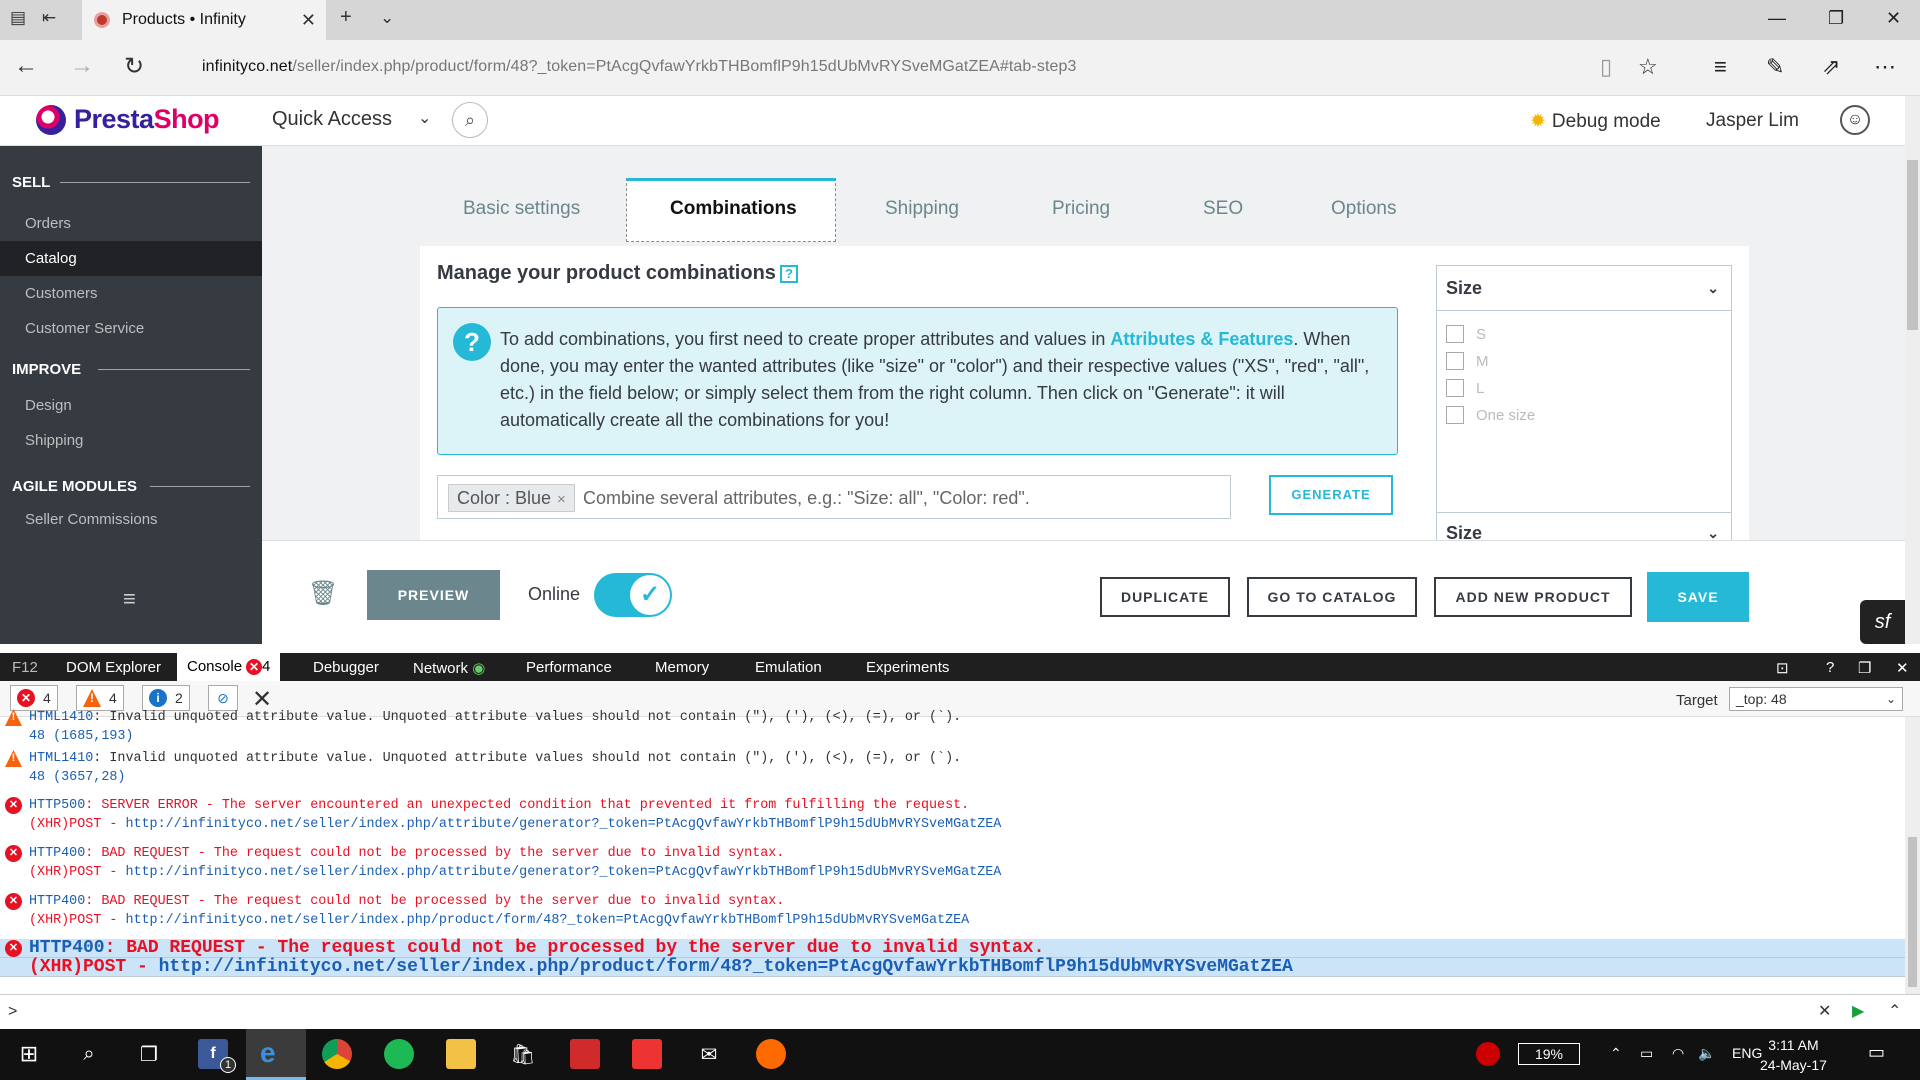 This screenshot has width=1920, height=1080. Describe the element at coordinates (1858, 1011) in the screenshot. I see `run-icon: ▶` at that location.